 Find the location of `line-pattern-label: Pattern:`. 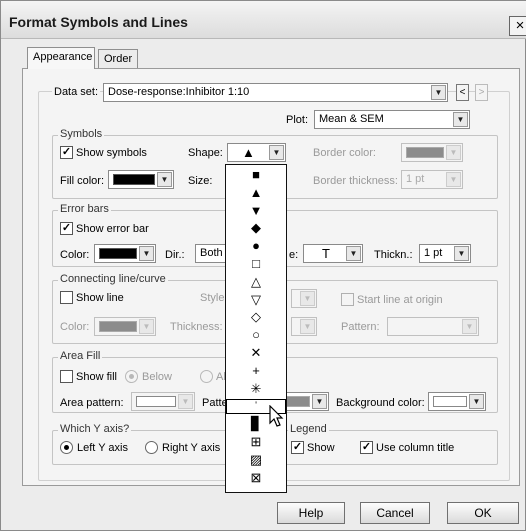

line-pattern-label: Pattern: is located at coordinates (360, 327).